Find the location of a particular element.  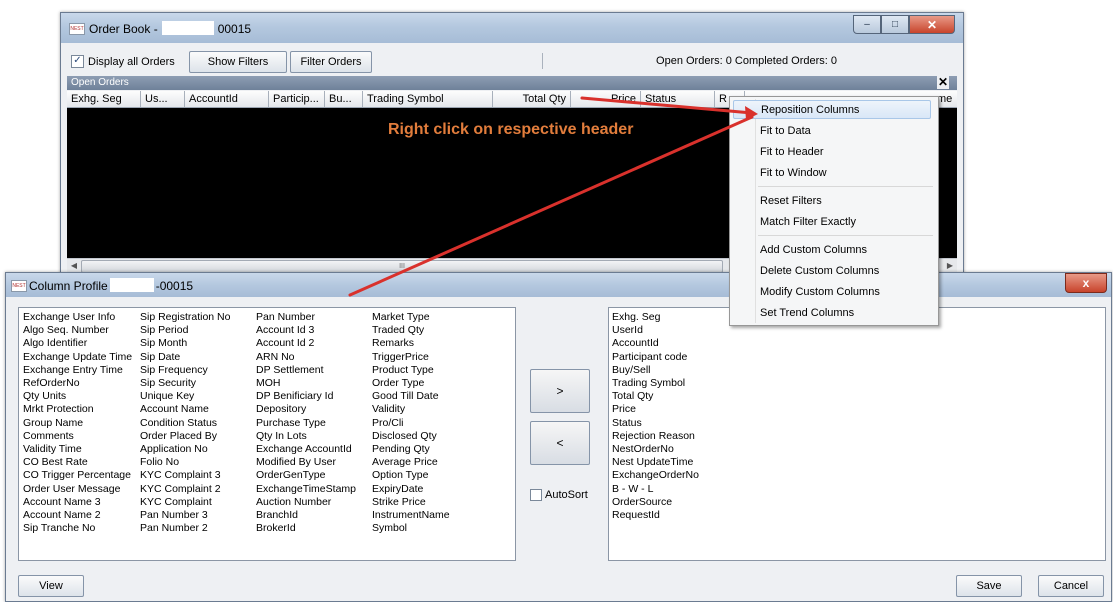

available-column-item: Unique Key is located at coordinates (185, 396).